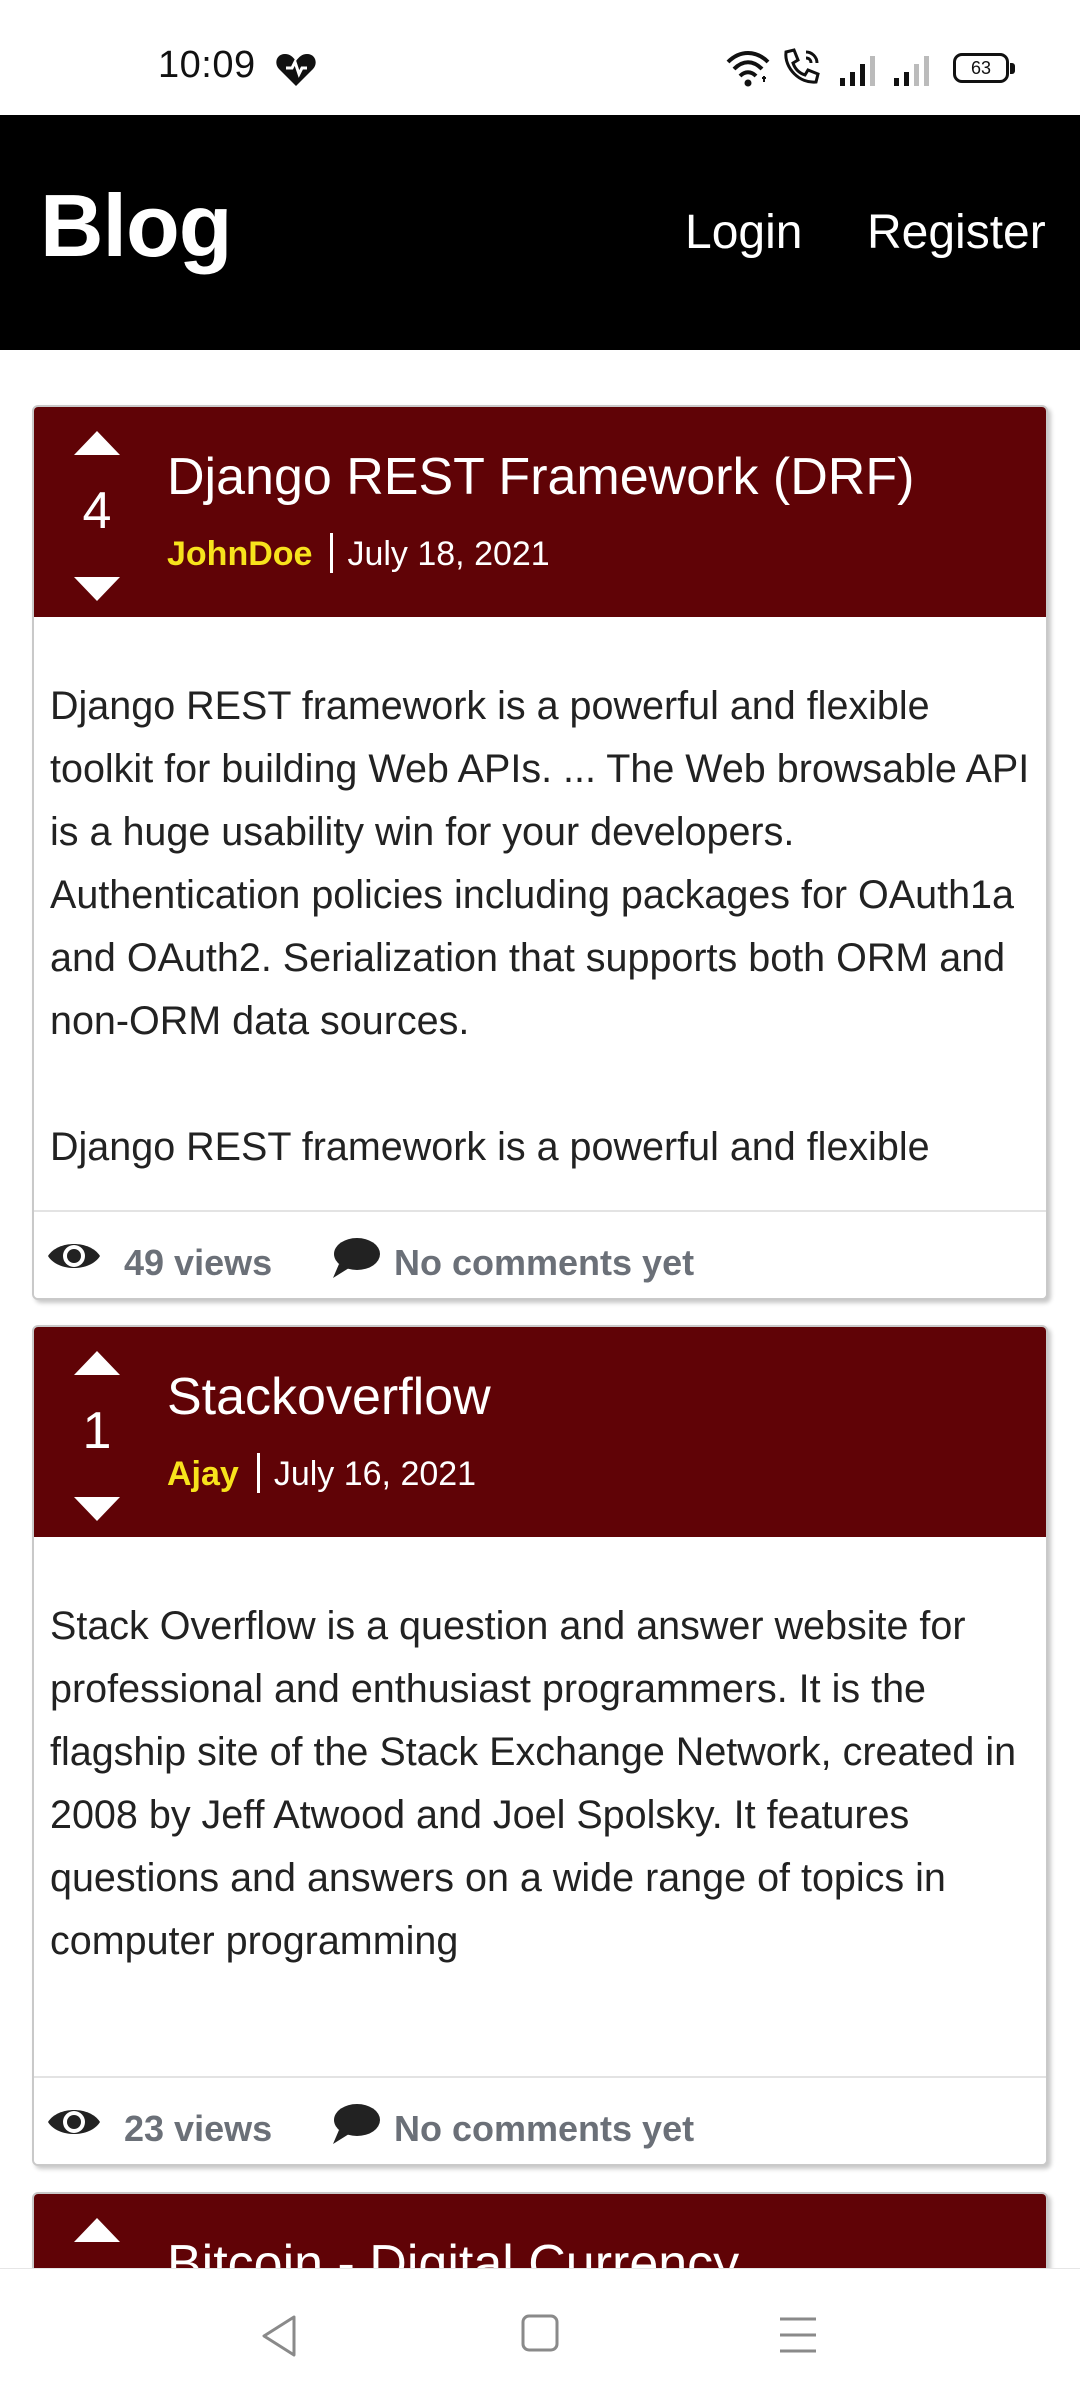 This screenshot has width=1080, height=2400. What do you see at coordinates (540, 477) in the screenshot?
I see `post-title: Django REST Framework (DRF)` at bounding box center [540, 477].